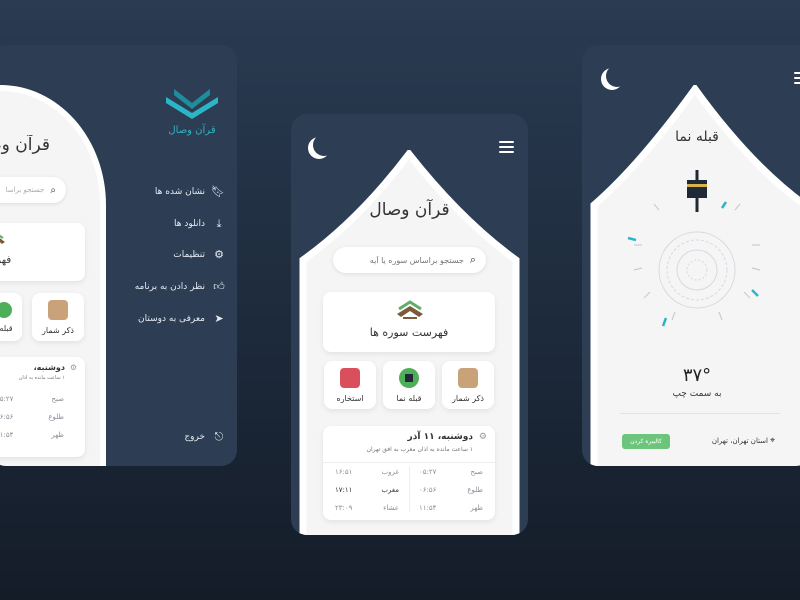 The width and height of the screenshot is (800, 600). I want to click on download-icon: ⤓, so click(219, 223).